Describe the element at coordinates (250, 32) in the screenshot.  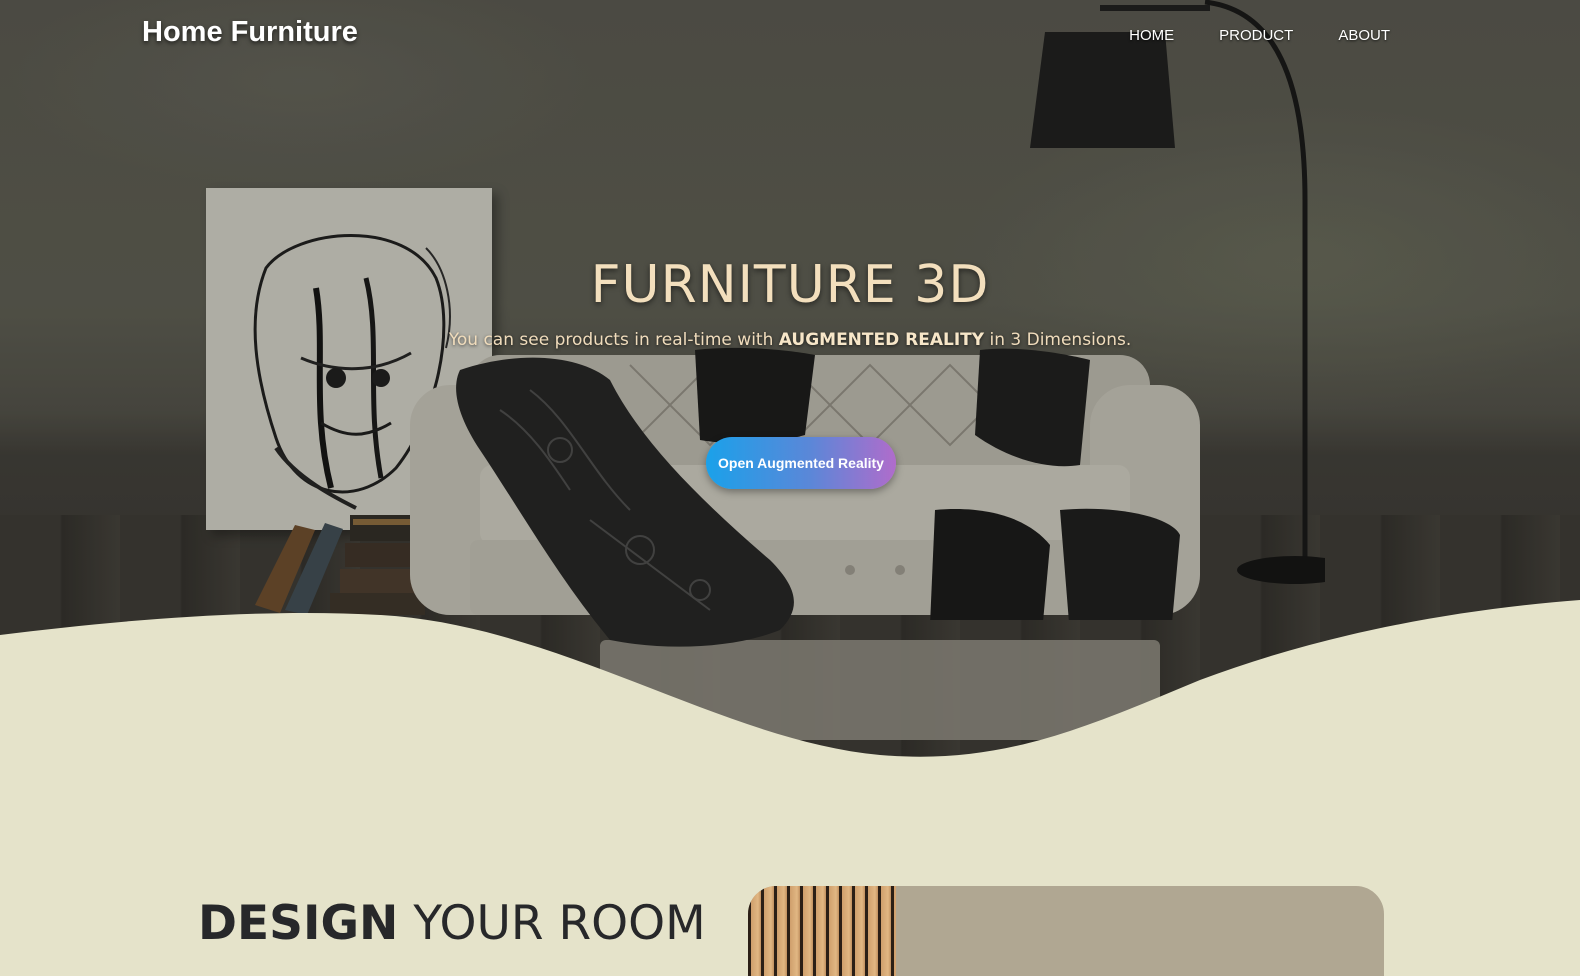
I see `brand-logo: Home Furniture` at that location.